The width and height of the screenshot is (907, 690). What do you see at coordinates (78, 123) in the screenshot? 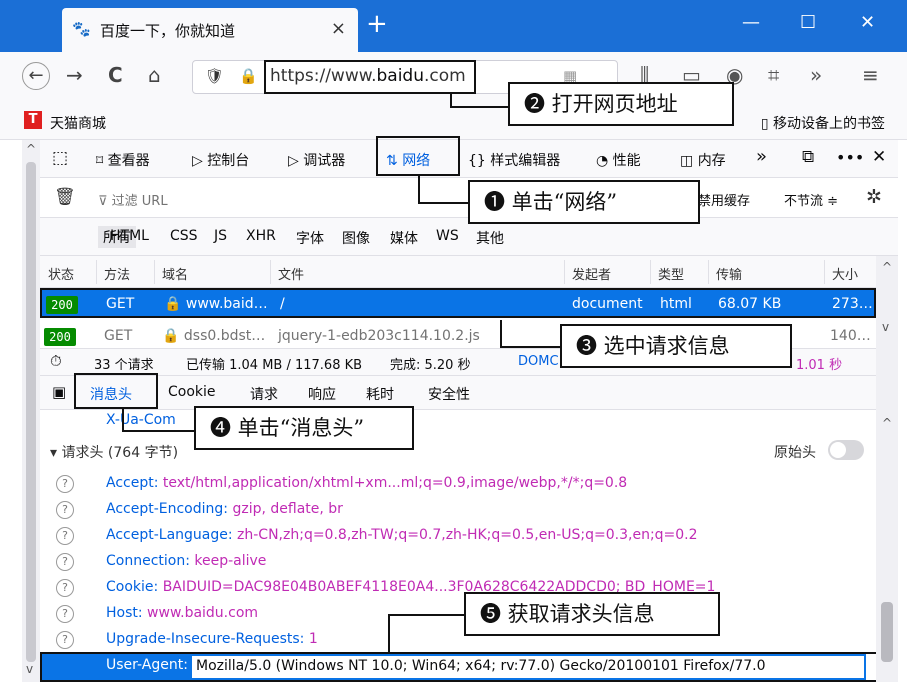
I see `bookmark-tmall: 天猫商城` at bounding box center [78, 123].